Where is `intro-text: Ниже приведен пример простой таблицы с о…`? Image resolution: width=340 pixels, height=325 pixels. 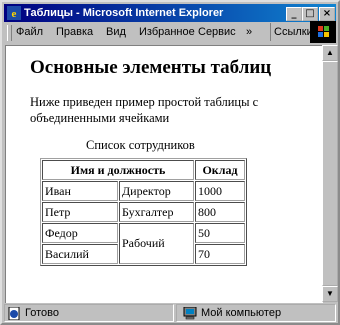
intro-text: Ниже приведен пример простой таблицы с о… is located at coordinates (144, 110).